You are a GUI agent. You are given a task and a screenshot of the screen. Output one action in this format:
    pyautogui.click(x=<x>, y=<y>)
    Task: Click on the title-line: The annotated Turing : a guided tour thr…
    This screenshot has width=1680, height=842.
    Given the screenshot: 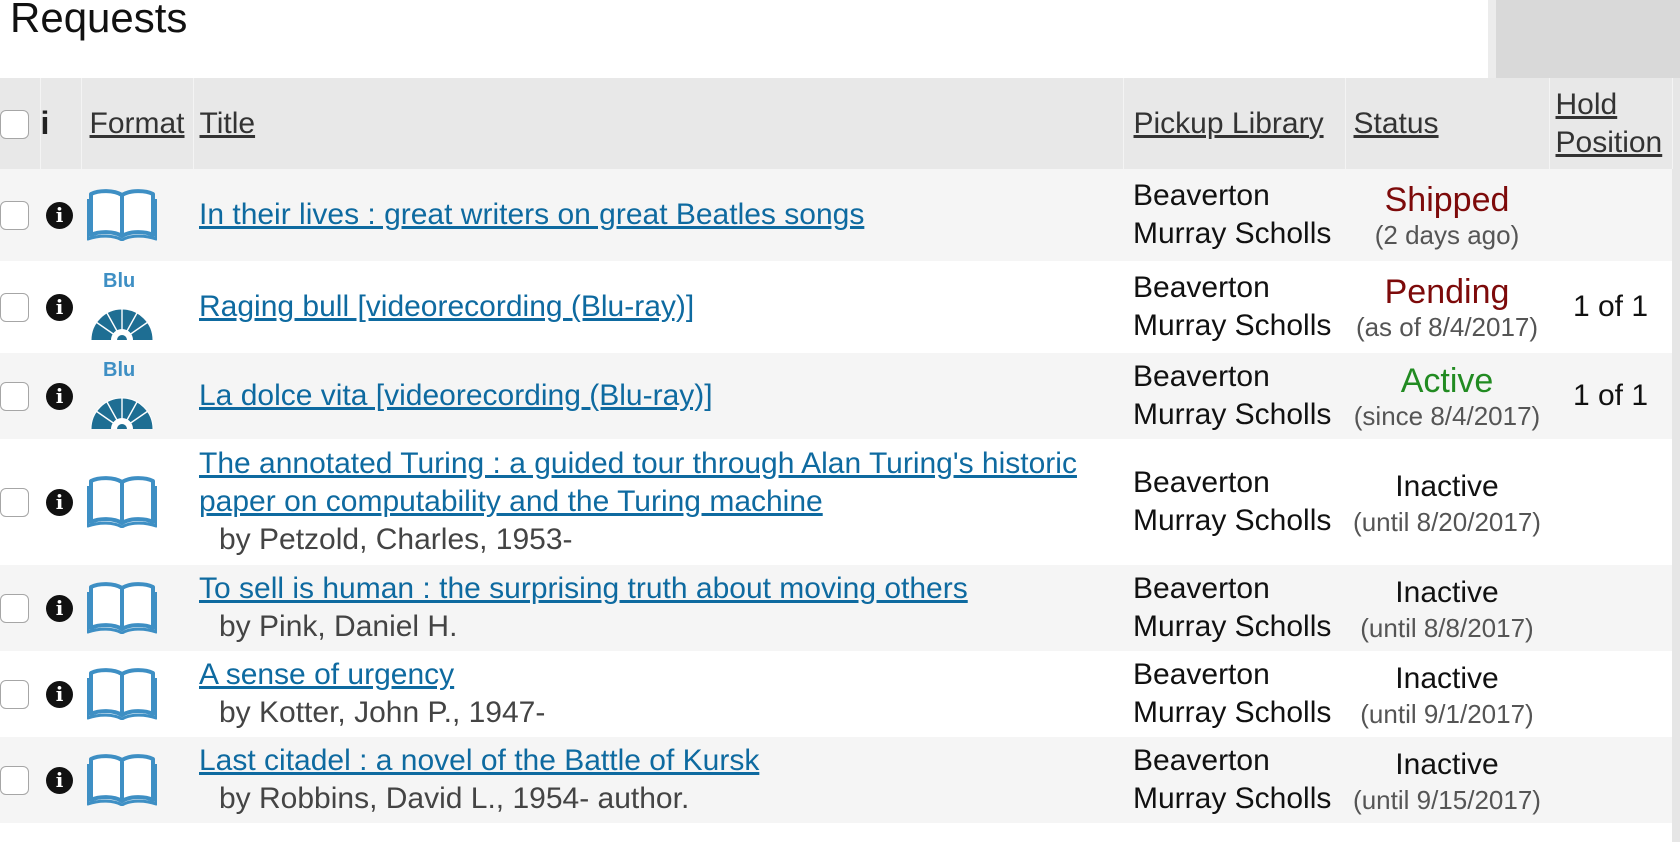 What is the action you would take?
    pyautogui.click(x=638, y=463)
    